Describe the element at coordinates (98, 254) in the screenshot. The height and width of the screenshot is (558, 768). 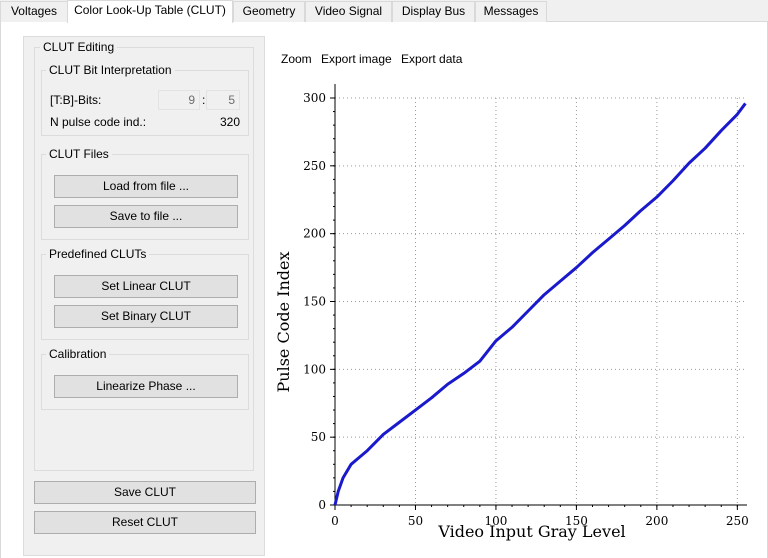
I see `predefined-cluts-title: Predefined CLUTs` at that location.